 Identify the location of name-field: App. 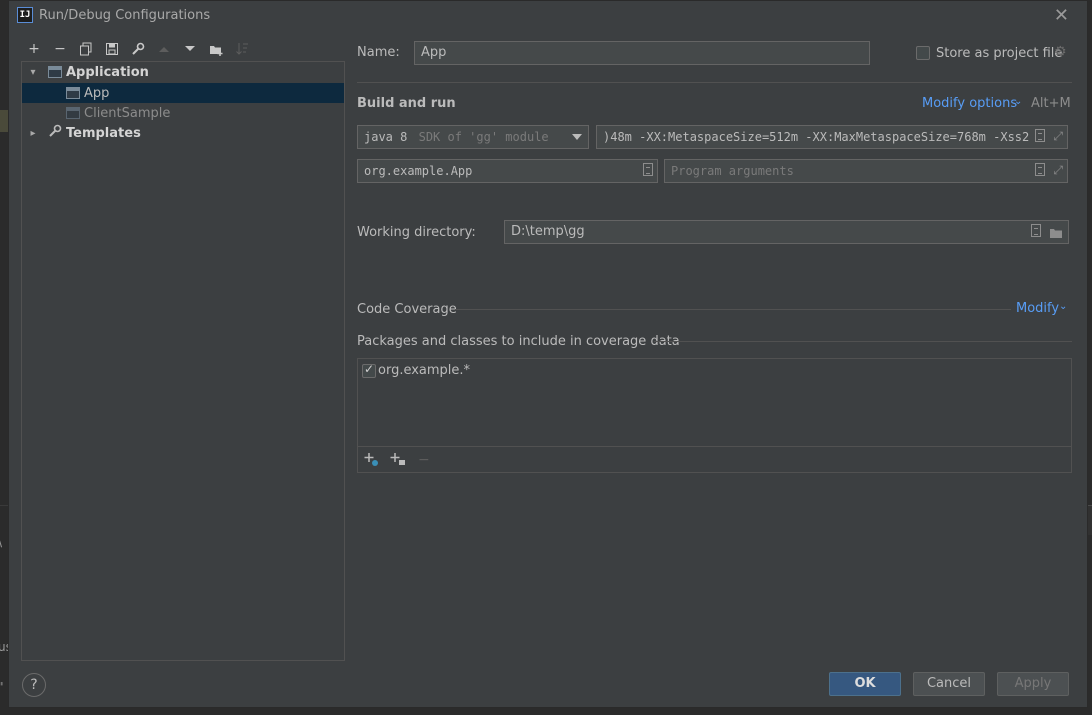
(642, 53).